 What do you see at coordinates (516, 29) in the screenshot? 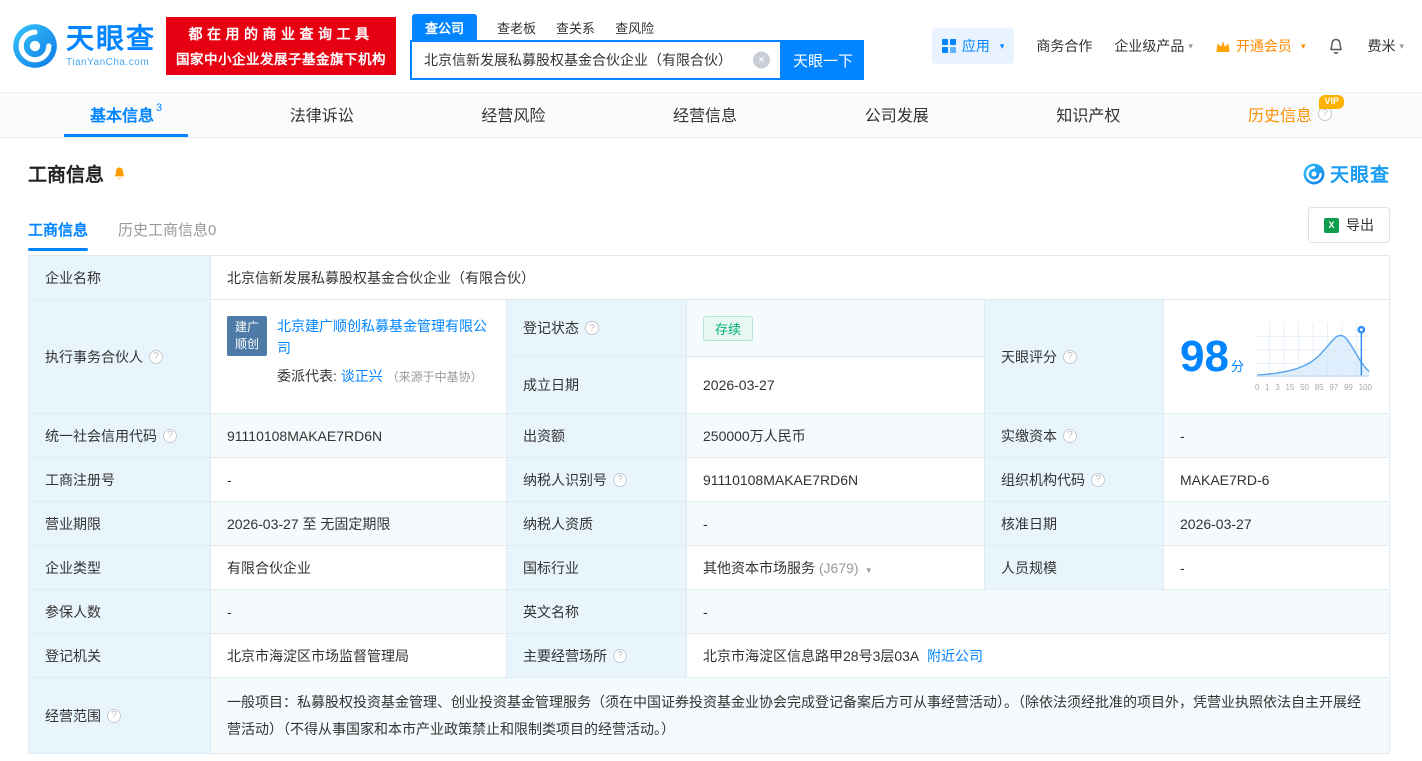
I see `search-tab-boss: 查老板` at bounding box center [516, 29].